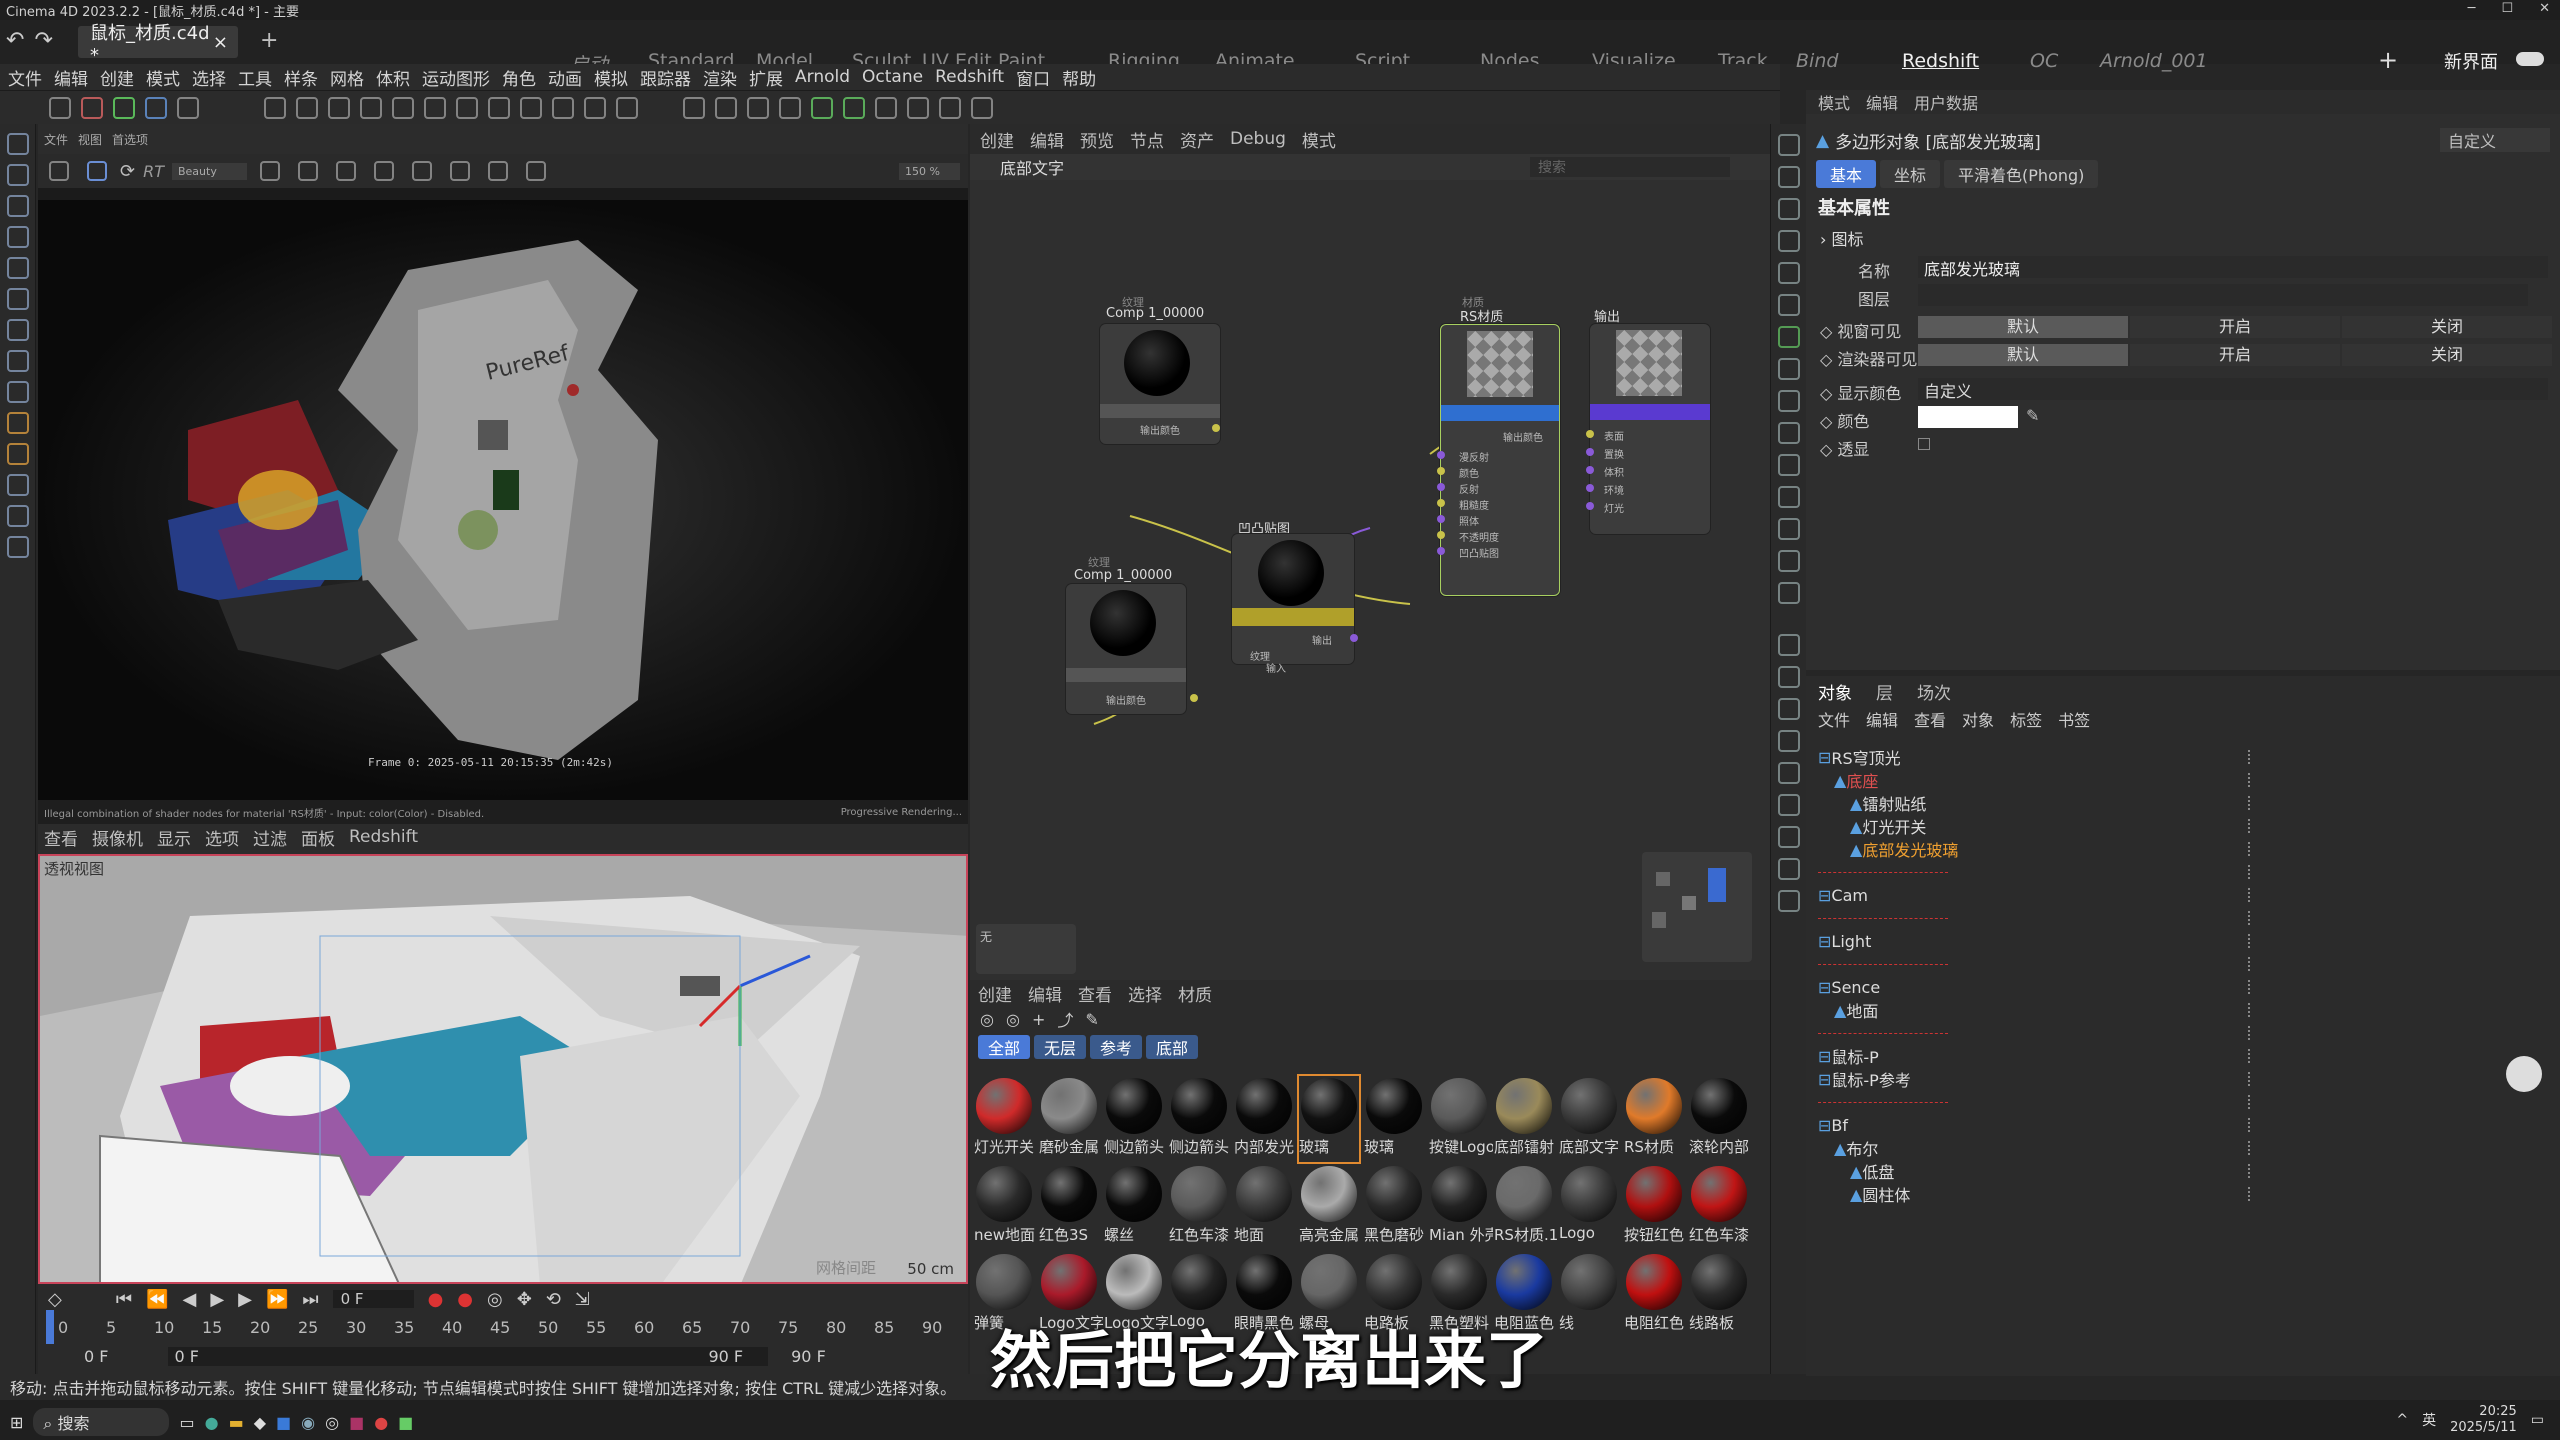 This screenshot has height=1440, width=2560. Describe the element at coordinates (117, 837) in the screenshot. I see `viewport-menu-1: 摄像机` at that location.